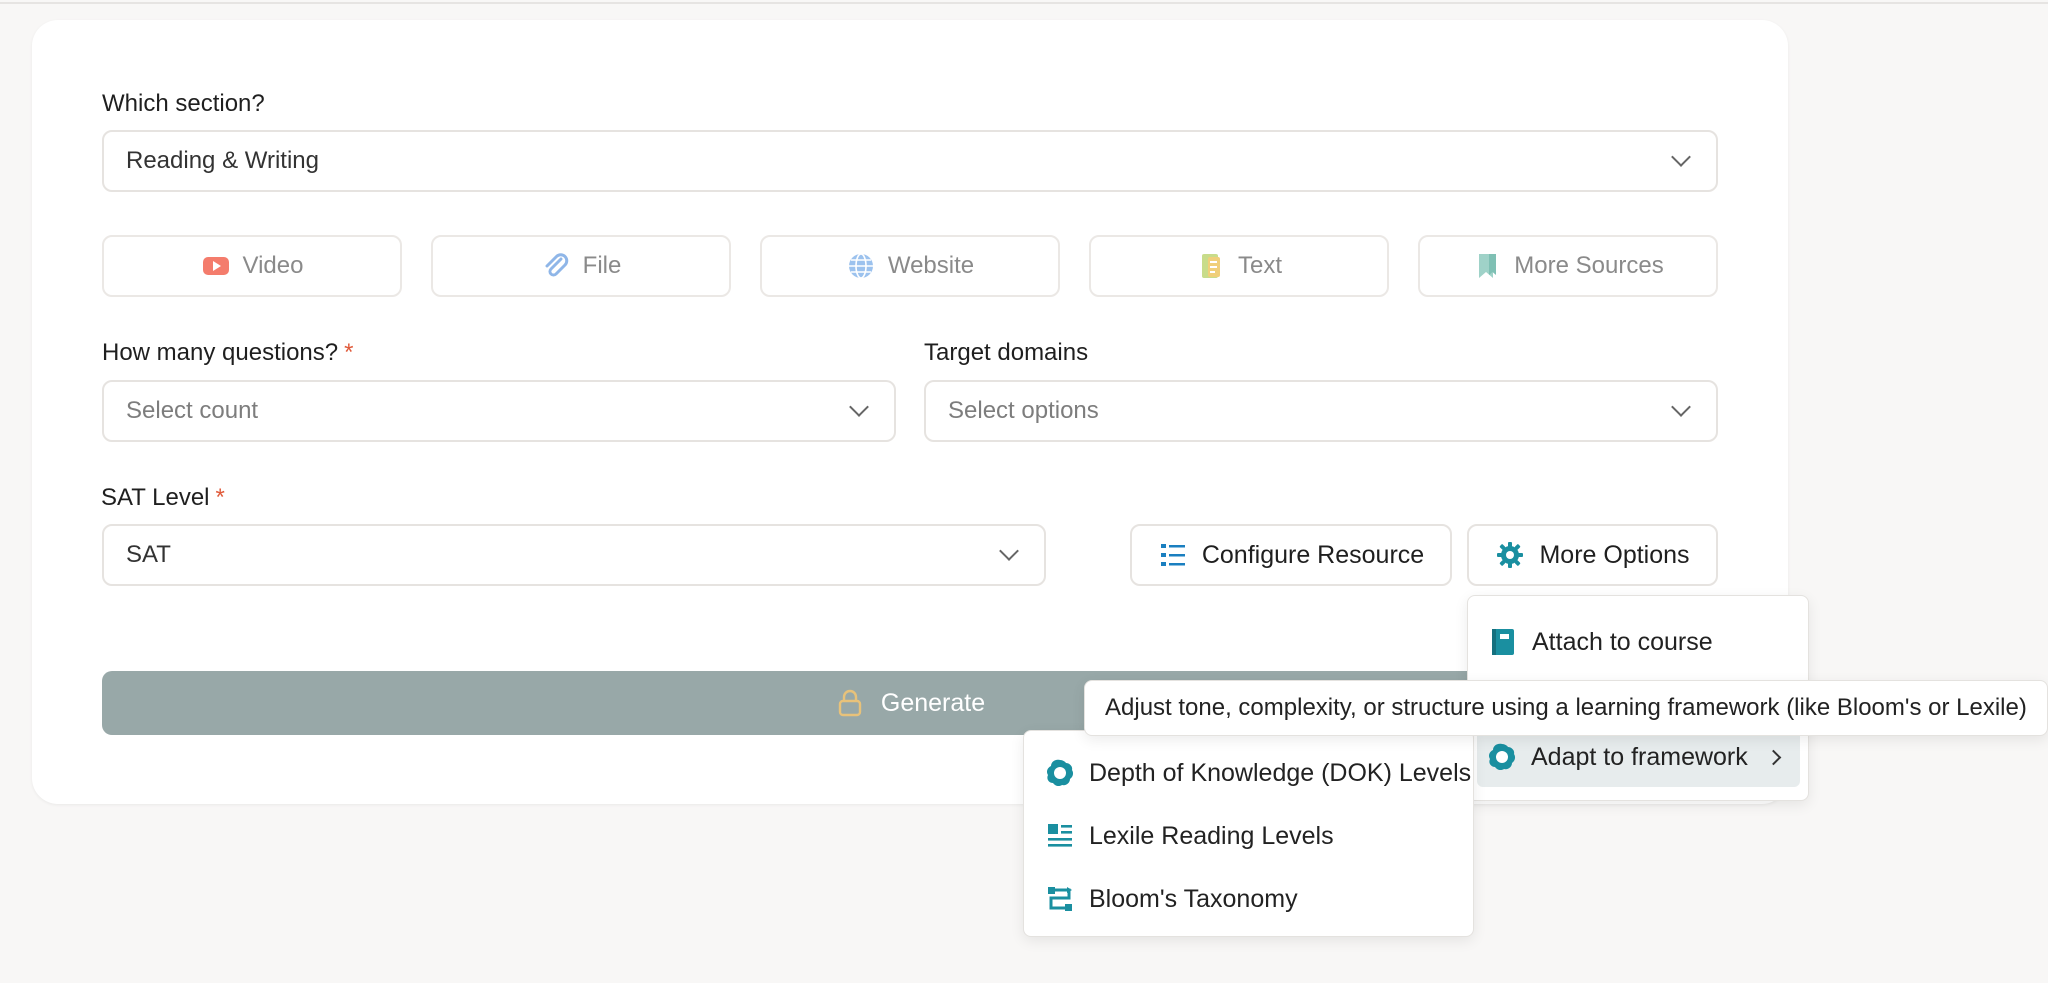  Describe the element at coordinates (581, 266) in the screenshot. I see `source-file-button: File` at that location.